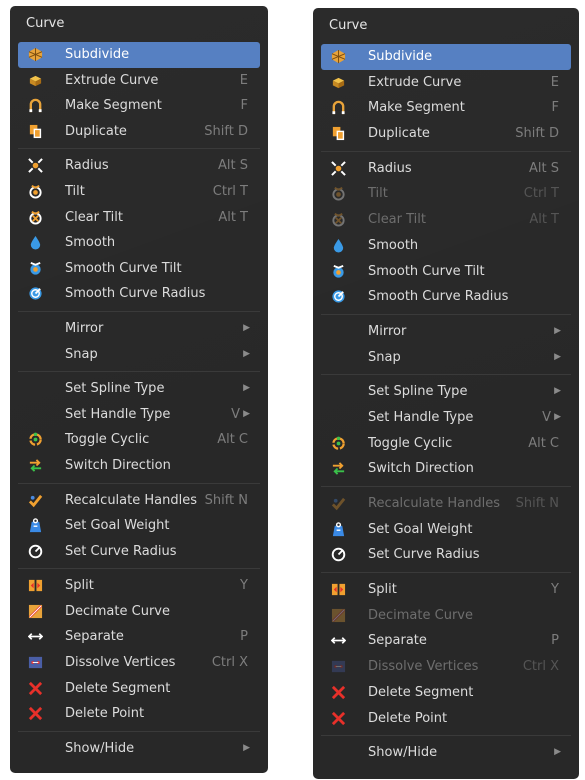 The width and height of the screenshot is (585, 780). I want to click on clear-tilt-icon, so click(338, 219).